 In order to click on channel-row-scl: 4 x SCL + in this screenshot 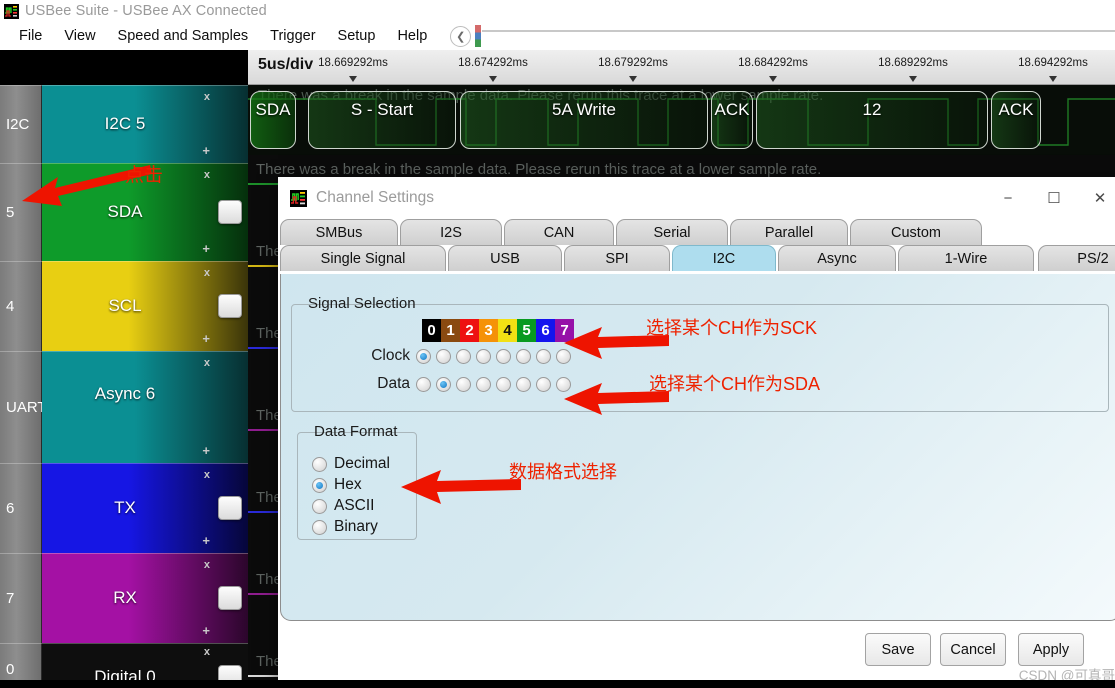, I will do `click(124, 306)`.